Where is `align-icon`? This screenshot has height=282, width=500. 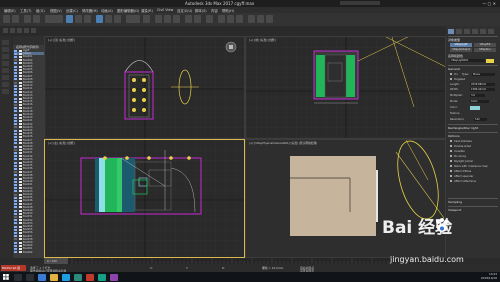 align-icon is located at coordinates (197, 19).